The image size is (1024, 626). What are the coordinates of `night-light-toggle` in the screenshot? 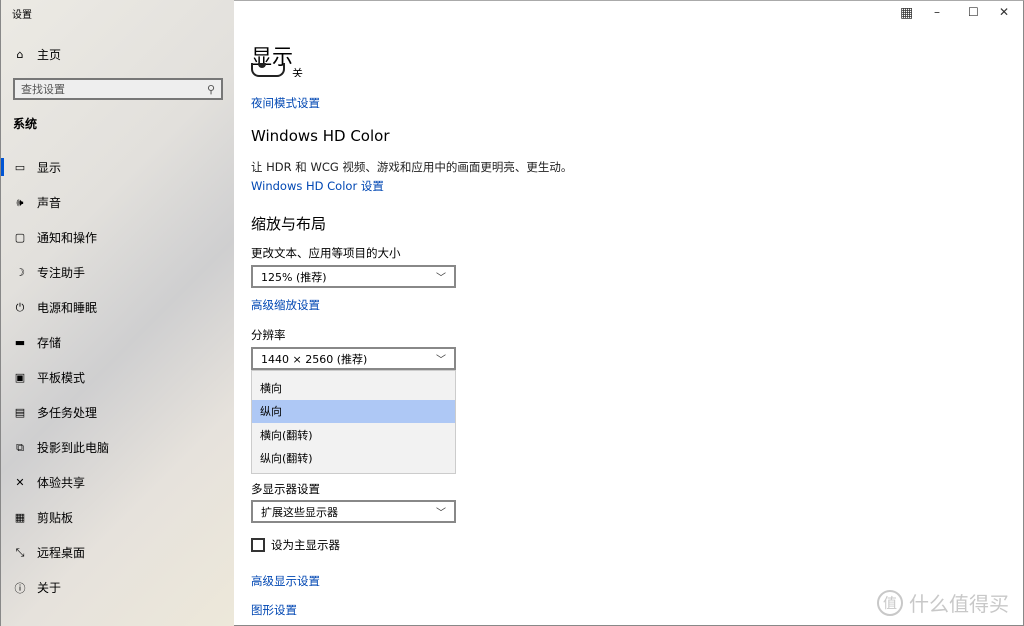 It's located at (268, 70).